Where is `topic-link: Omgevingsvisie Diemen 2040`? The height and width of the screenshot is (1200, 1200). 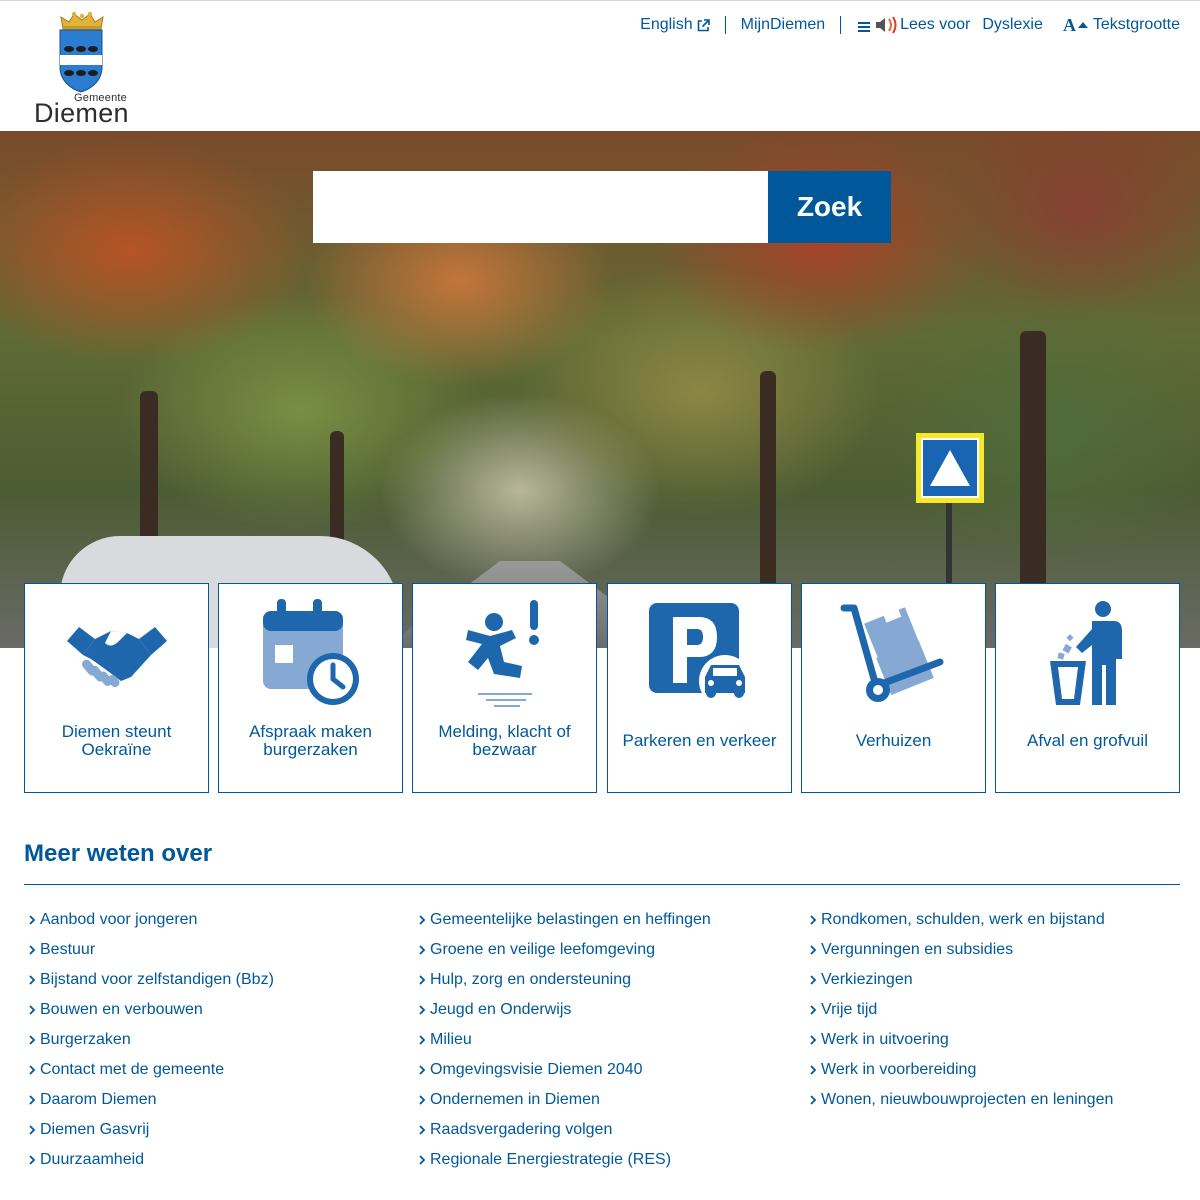
topic-link: Omgevingsvisie Diemen 2040 is located at coordinates (604, 1070).